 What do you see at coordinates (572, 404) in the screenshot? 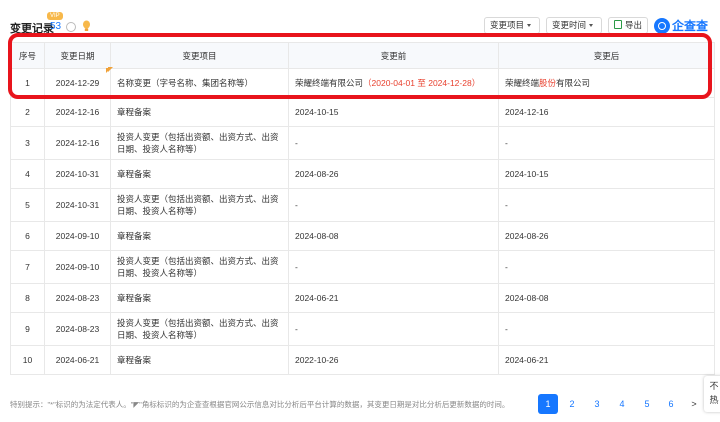
I see `page-button-2: 2` at bounding box center [572, 404].